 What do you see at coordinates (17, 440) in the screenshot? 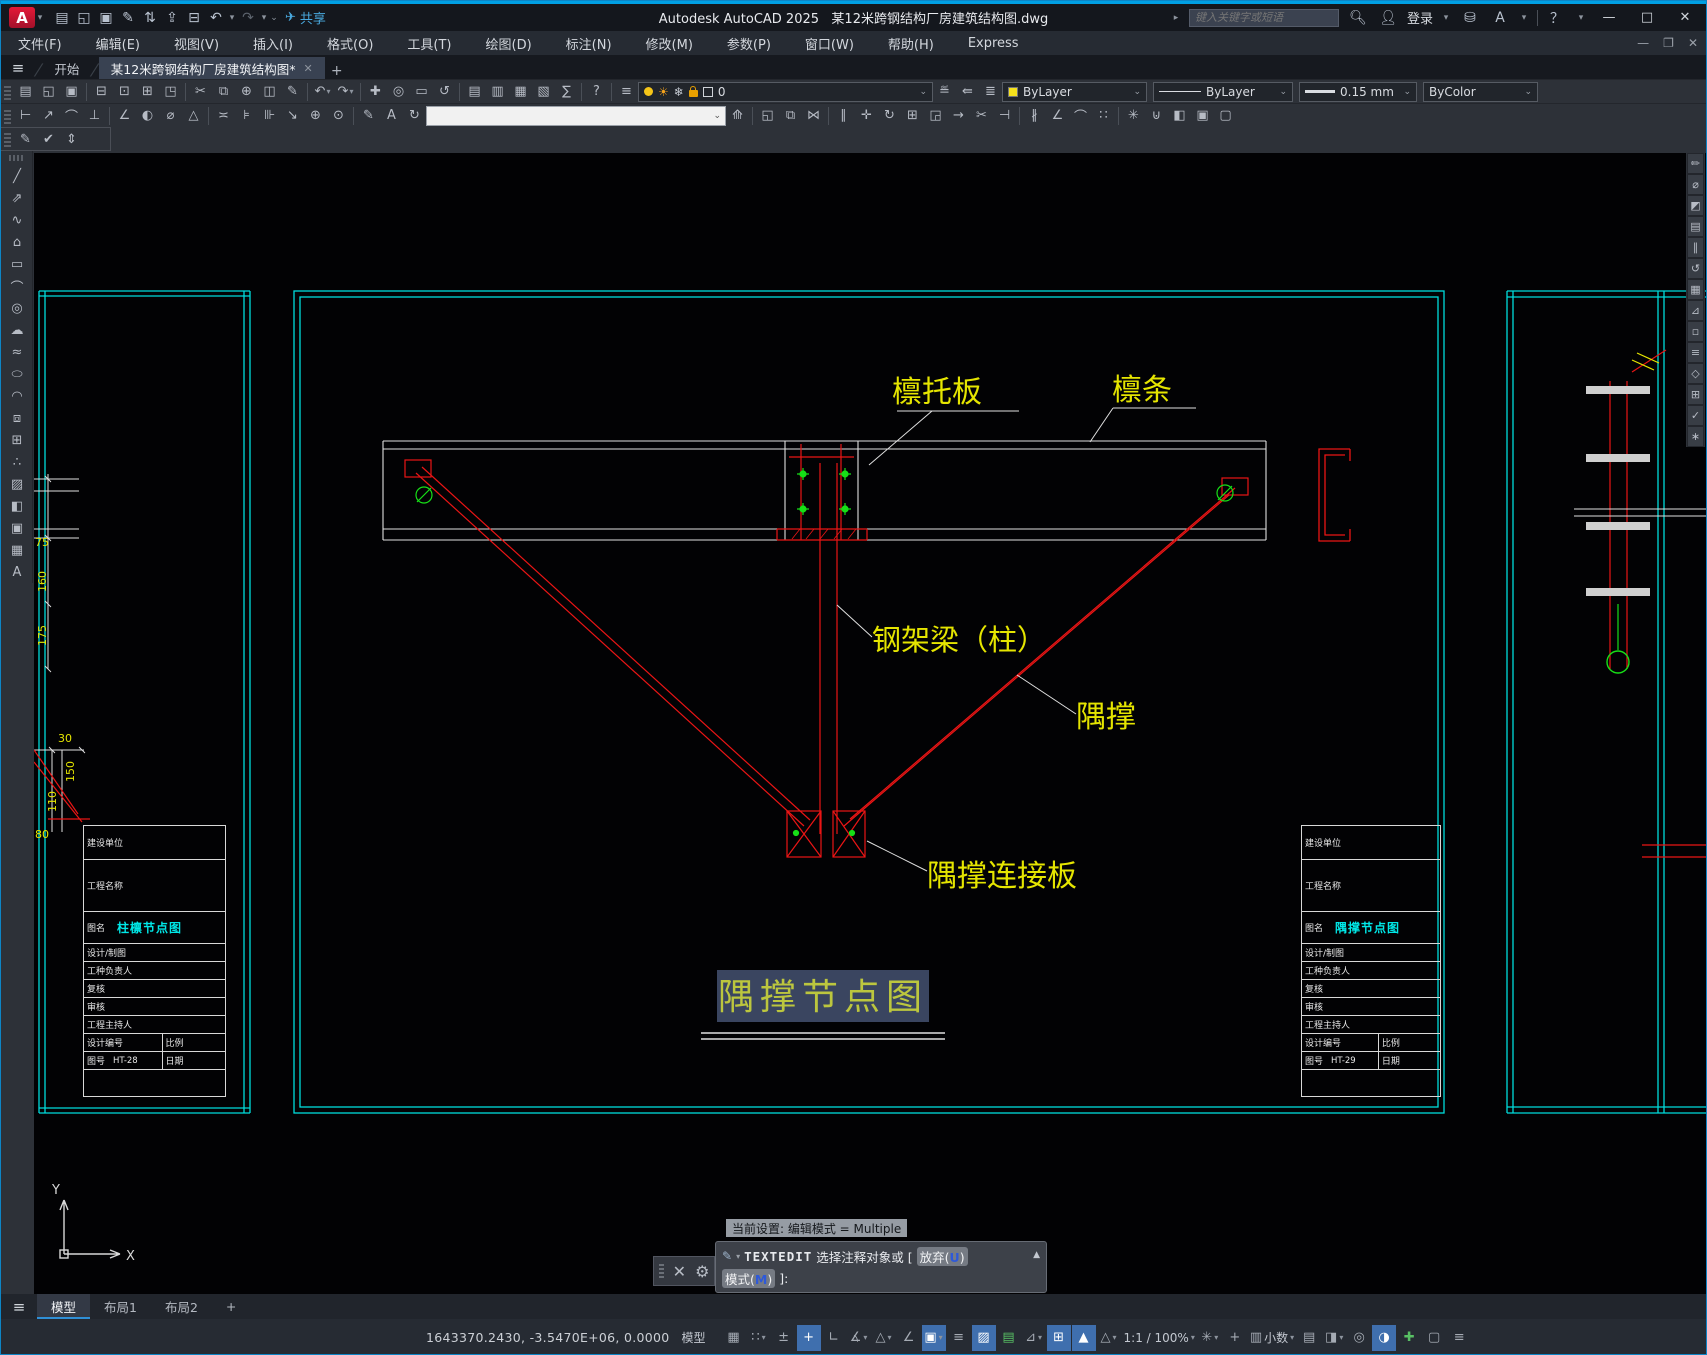
I see `make-block-icon: ⊞` at bounding box center [17, 440].